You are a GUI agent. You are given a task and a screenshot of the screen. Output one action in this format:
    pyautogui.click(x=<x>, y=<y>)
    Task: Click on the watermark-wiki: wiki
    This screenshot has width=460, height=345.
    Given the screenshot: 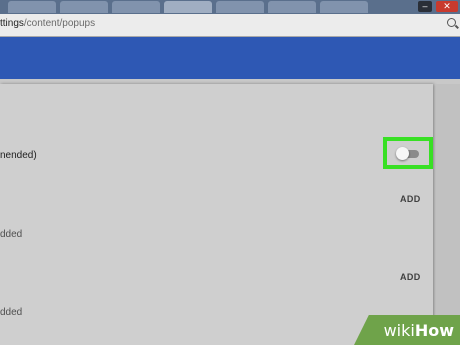 What is the action you would take?
    pyautogui.click(x=399, y=330)
    